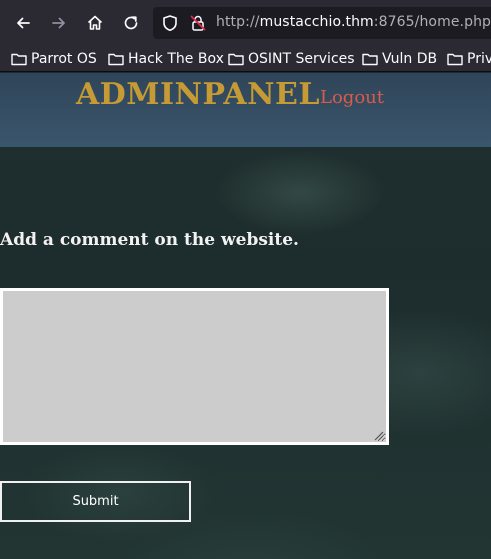  I want to click on bookmark-parrot-os: Parrot OS, so click(54, 59).